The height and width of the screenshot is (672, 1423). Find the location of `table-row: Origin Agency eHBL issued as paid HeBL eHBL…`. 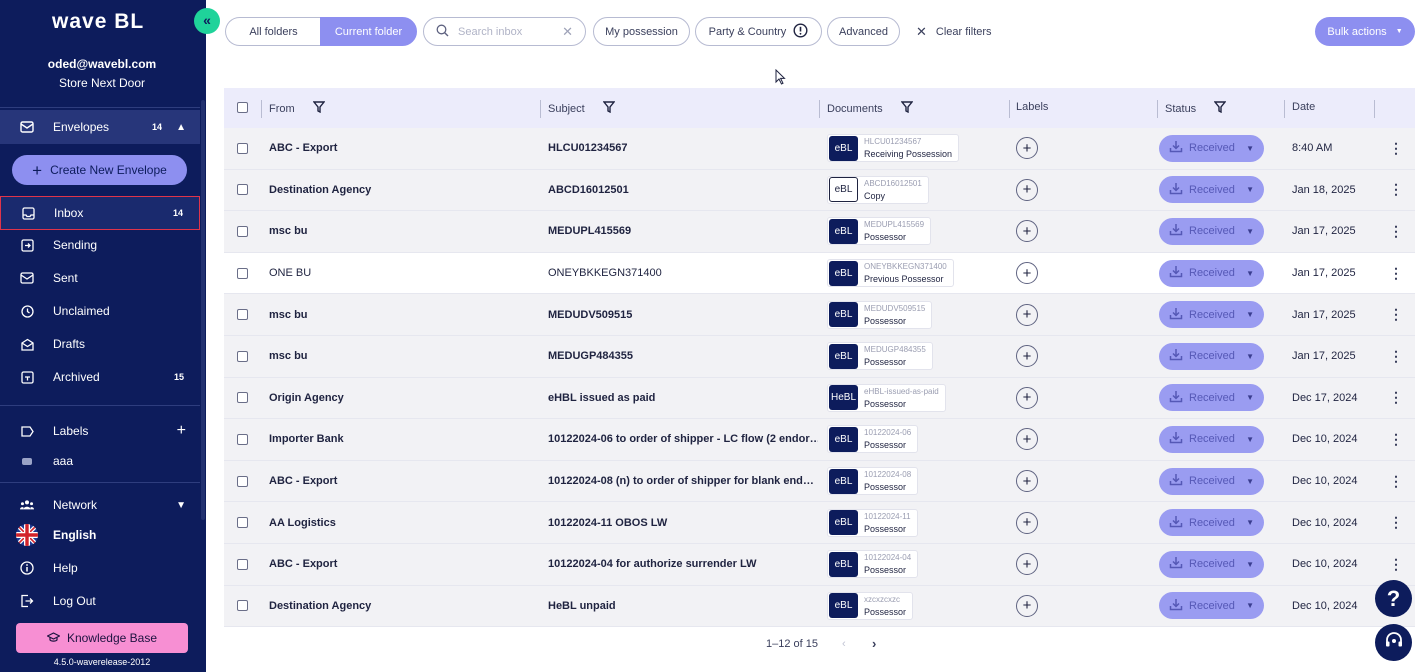

table-row: Origin Agency eHBL issued as paid HeBL eHBL… is located at coordinates (819, 398).